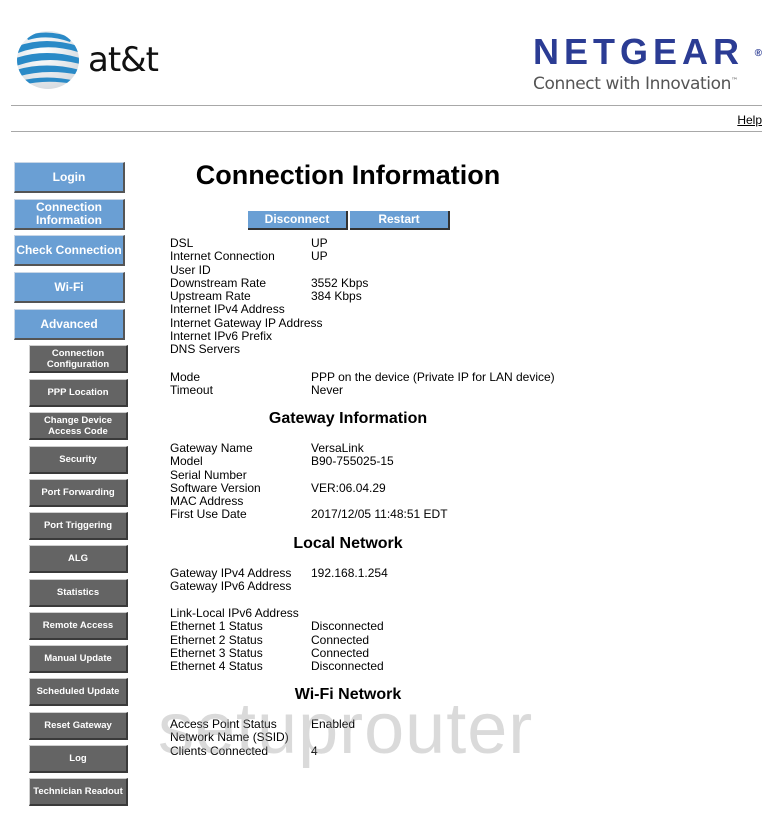  What do you see at coordinates (69, 287) in the screenshot?
I see `nav-wifi: Wi-Fi` at bounding box center [69, 287].